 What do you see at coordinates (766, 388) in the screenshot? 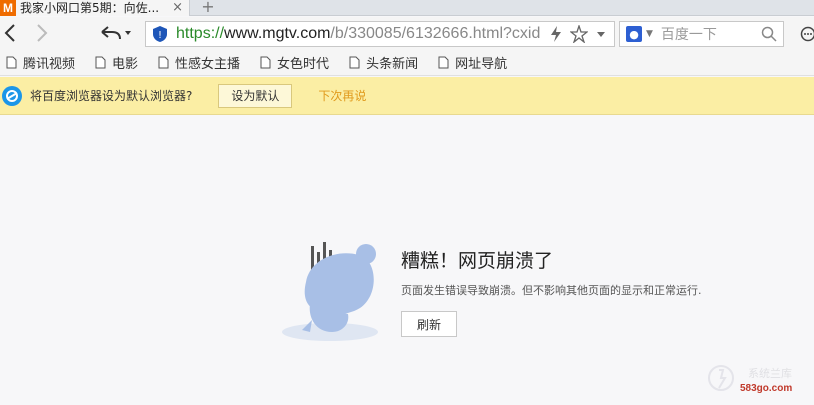
I see `watermark-site: 583go.com` at bounding box center [766, 388].